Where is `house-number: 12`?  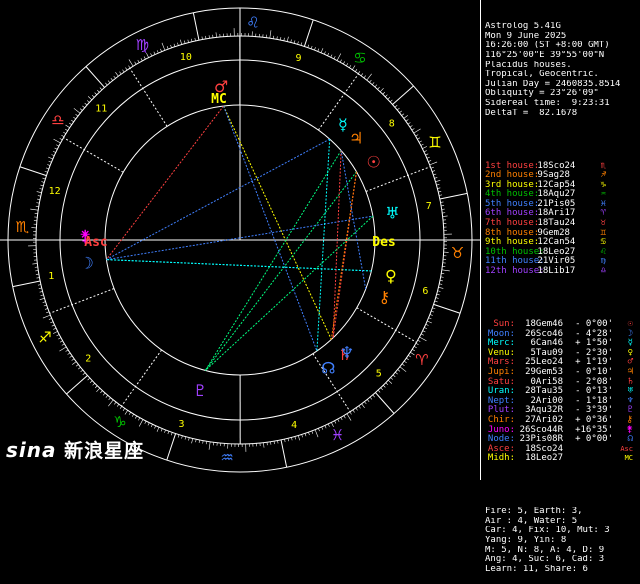 house-number: 12 is located at coordinates (55, 191).